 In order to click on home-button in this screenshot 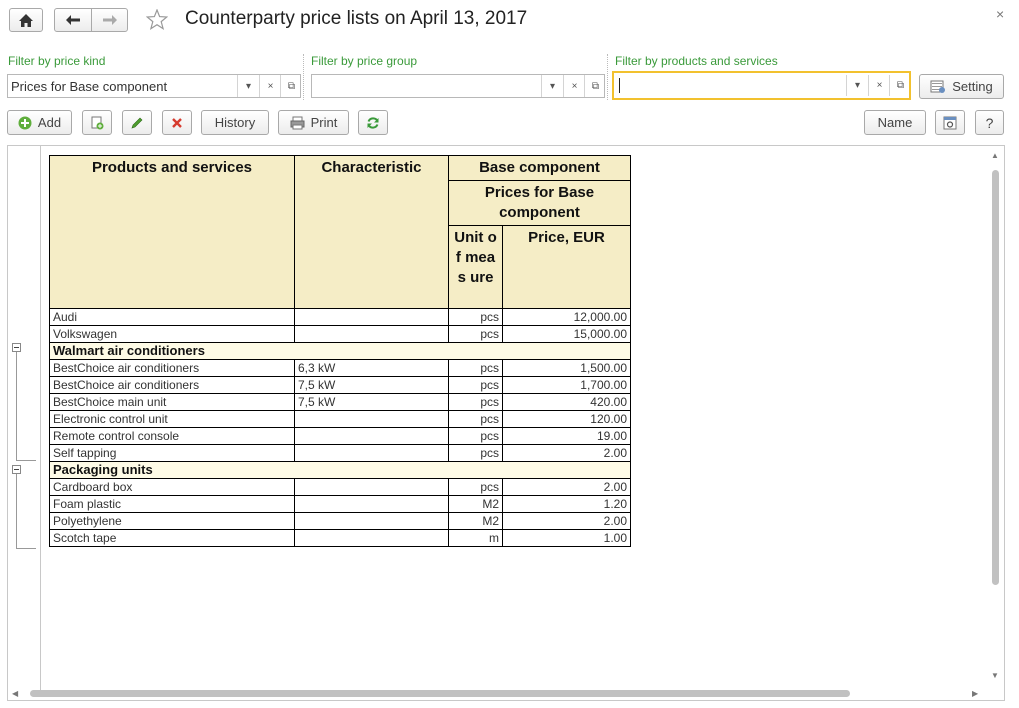, I will do `click(26, 20)`.